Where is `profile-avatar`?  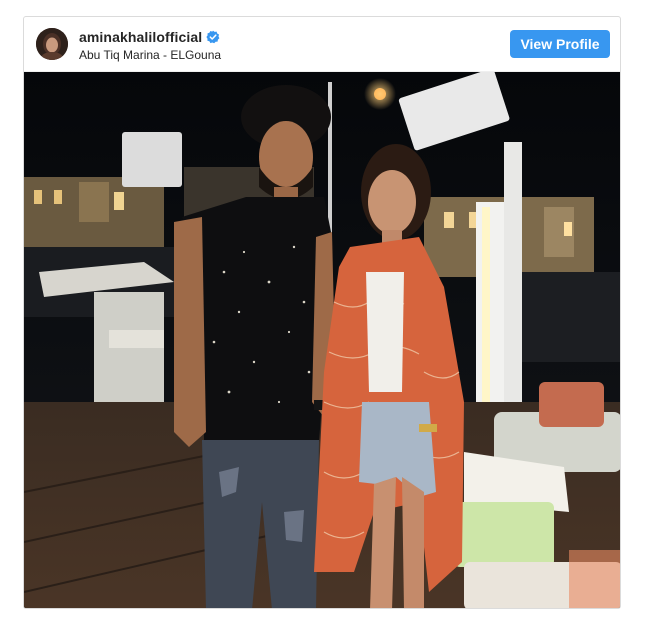 profile-avatar is located at coordinates (52, 44).